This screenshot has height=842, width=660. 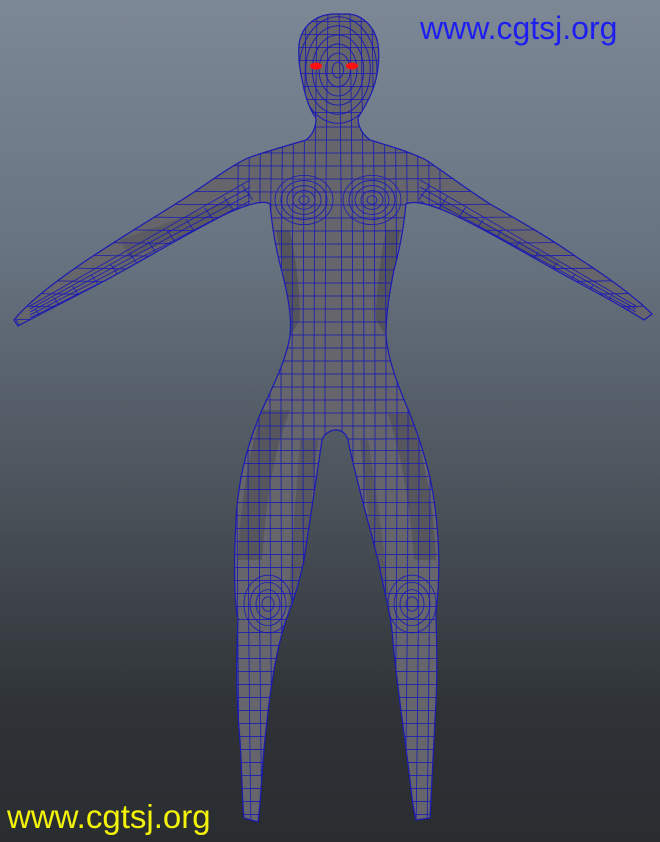 What do you see at coordinates (109, 816) in the screenshot?
I see `watermark-bottom: www.cgtsj.org` at bounding box center [109, 816].